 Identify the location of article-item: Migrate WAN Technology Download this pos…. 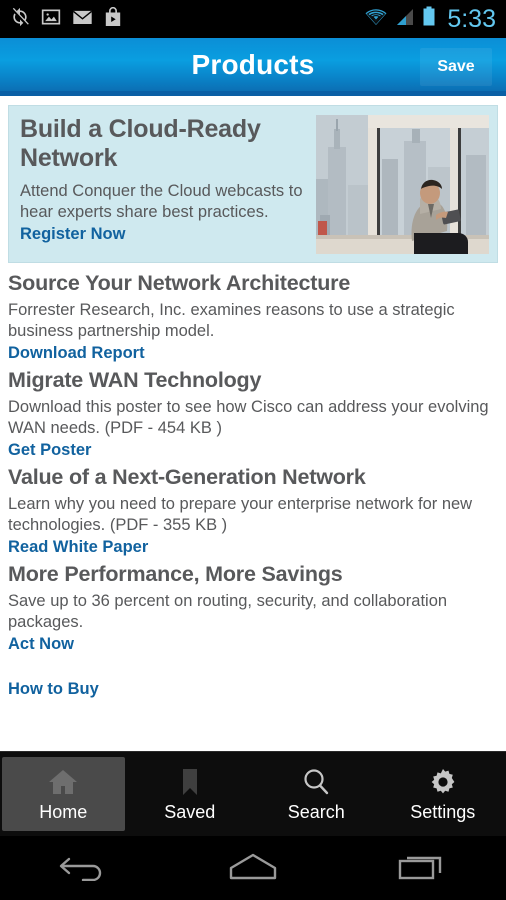
(253, 414).